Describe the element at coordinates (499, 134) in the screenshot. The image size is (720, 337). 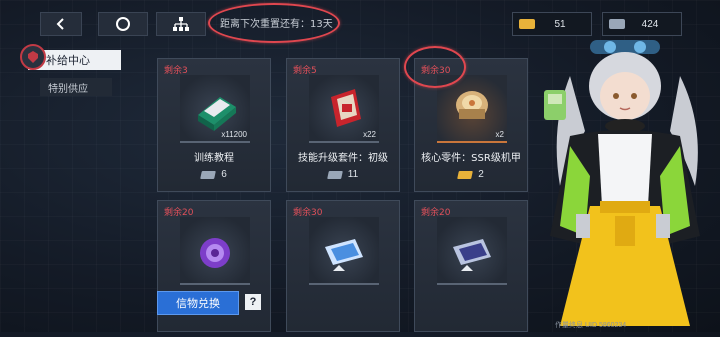
I see `item-quantity: x2` at that location.